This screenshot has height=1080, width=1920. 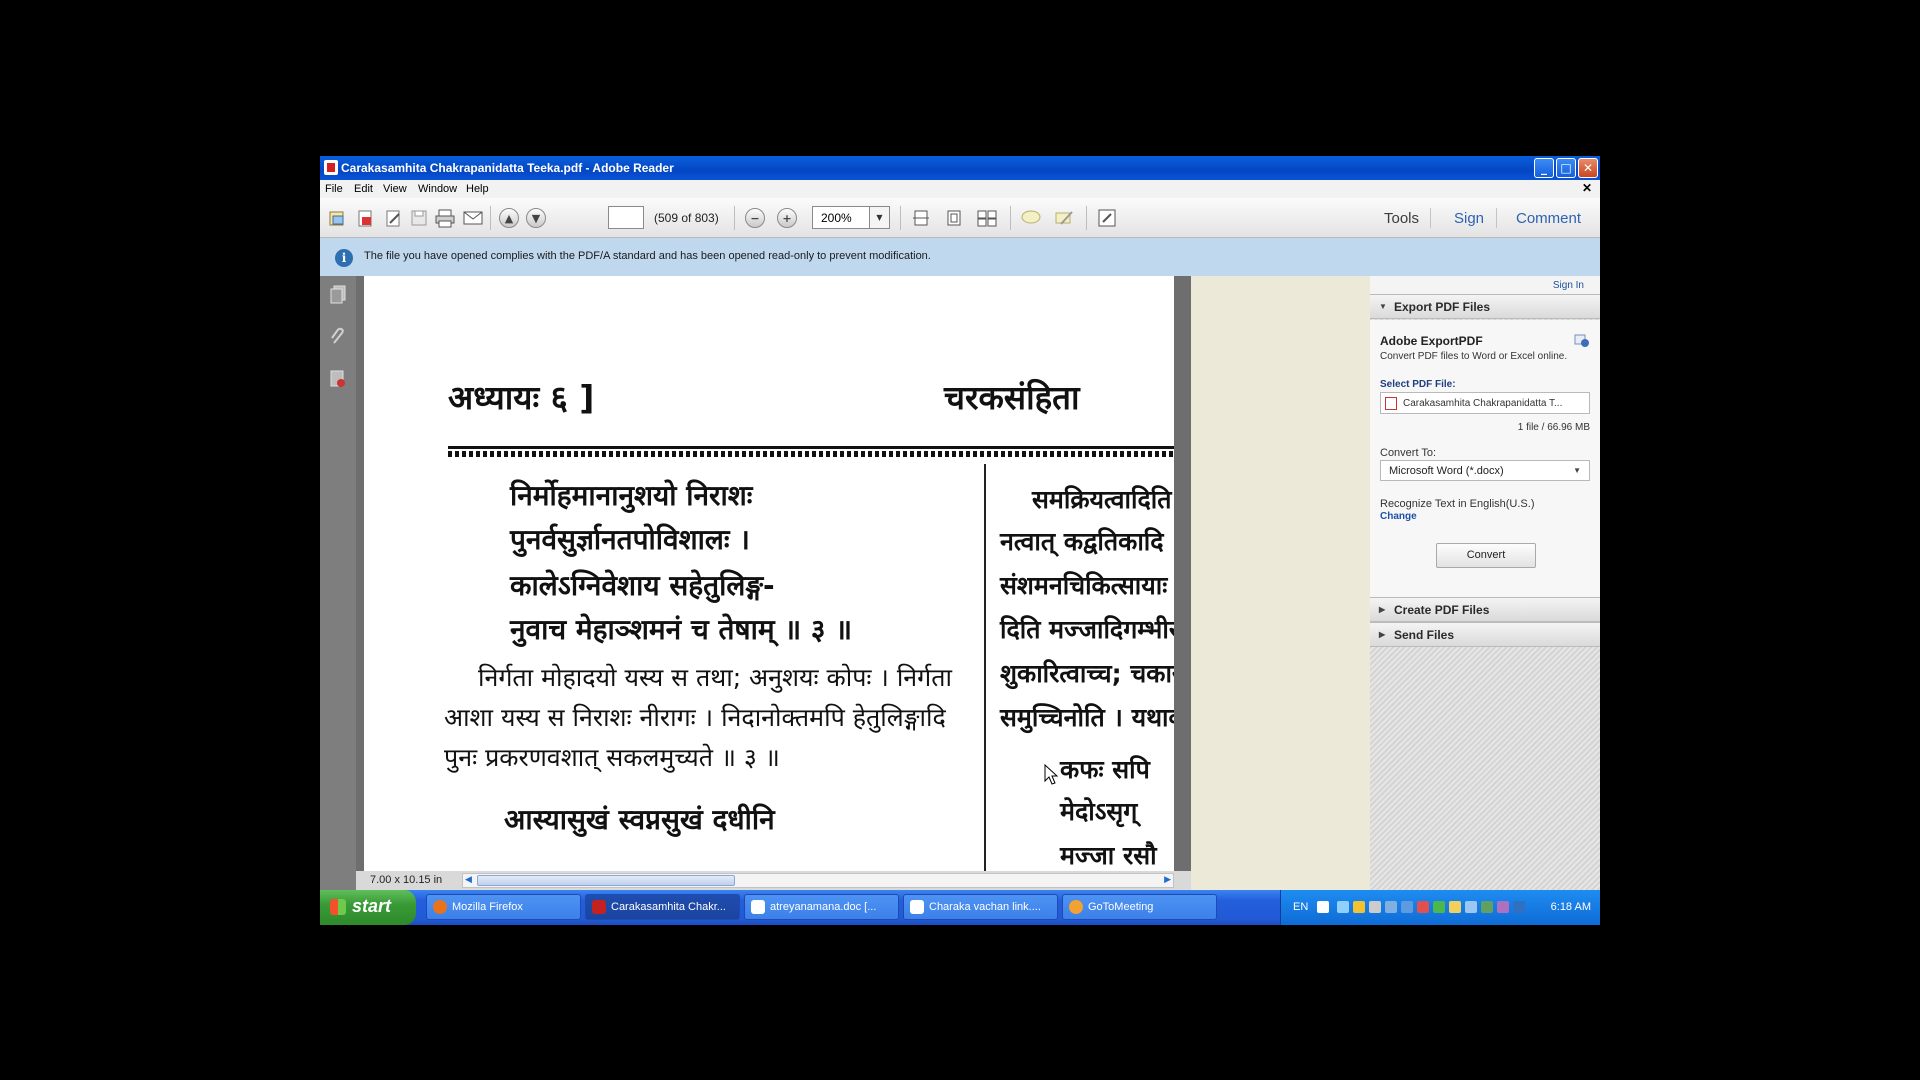 What do you see at coordinates (1582, 341) in the screenshot?
I see `export-info-icon` at bounding box center [1582, 341].